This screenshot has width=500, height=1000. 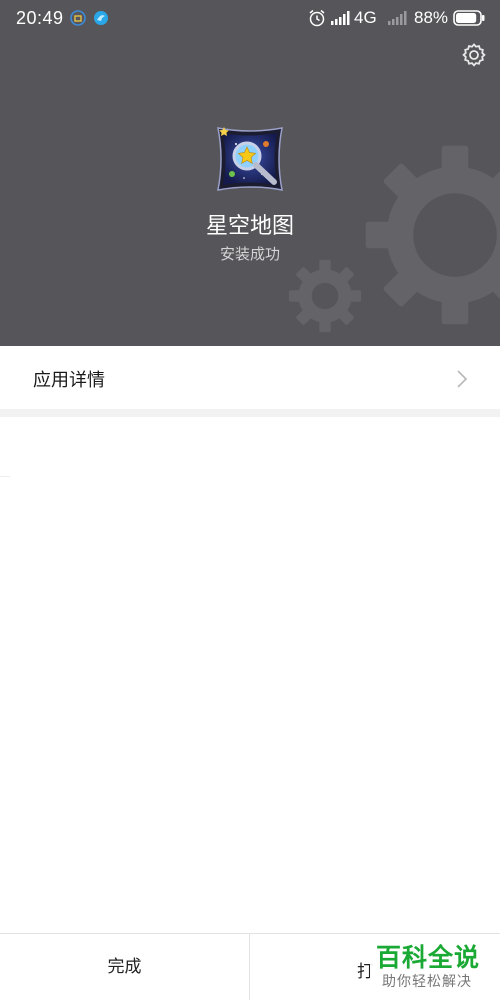 What do you see at coordinates (5, 476) in the screenshot?
I see `divider-line` at bounding box center [5, 476].